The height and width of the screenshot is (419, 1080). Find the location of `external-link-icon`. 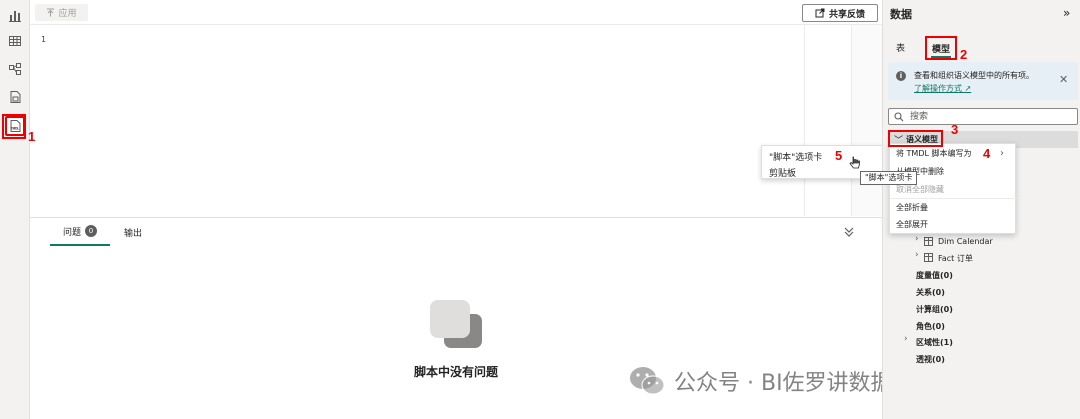

external-link-icon is located at coordinates (820, 13).